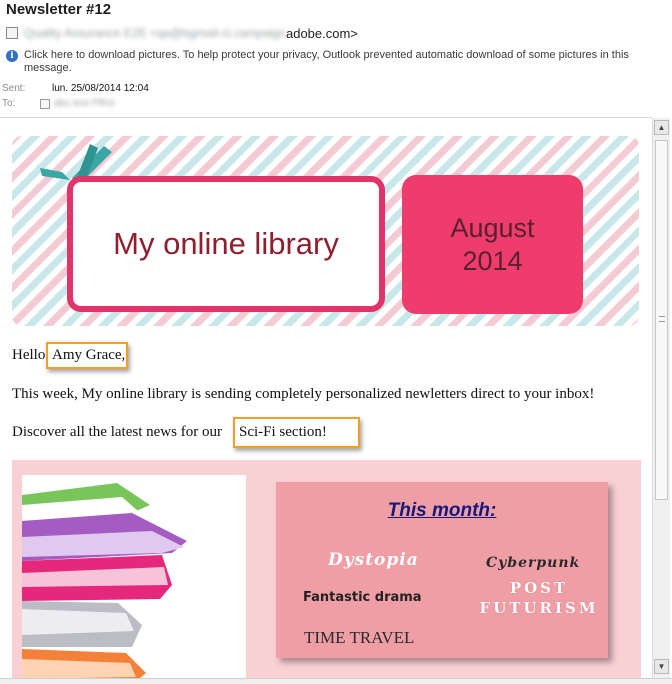 The height and width of the screenshot is (684, 672). I want to click on genre-post-futurism-line1: POST, so click(539, 588).